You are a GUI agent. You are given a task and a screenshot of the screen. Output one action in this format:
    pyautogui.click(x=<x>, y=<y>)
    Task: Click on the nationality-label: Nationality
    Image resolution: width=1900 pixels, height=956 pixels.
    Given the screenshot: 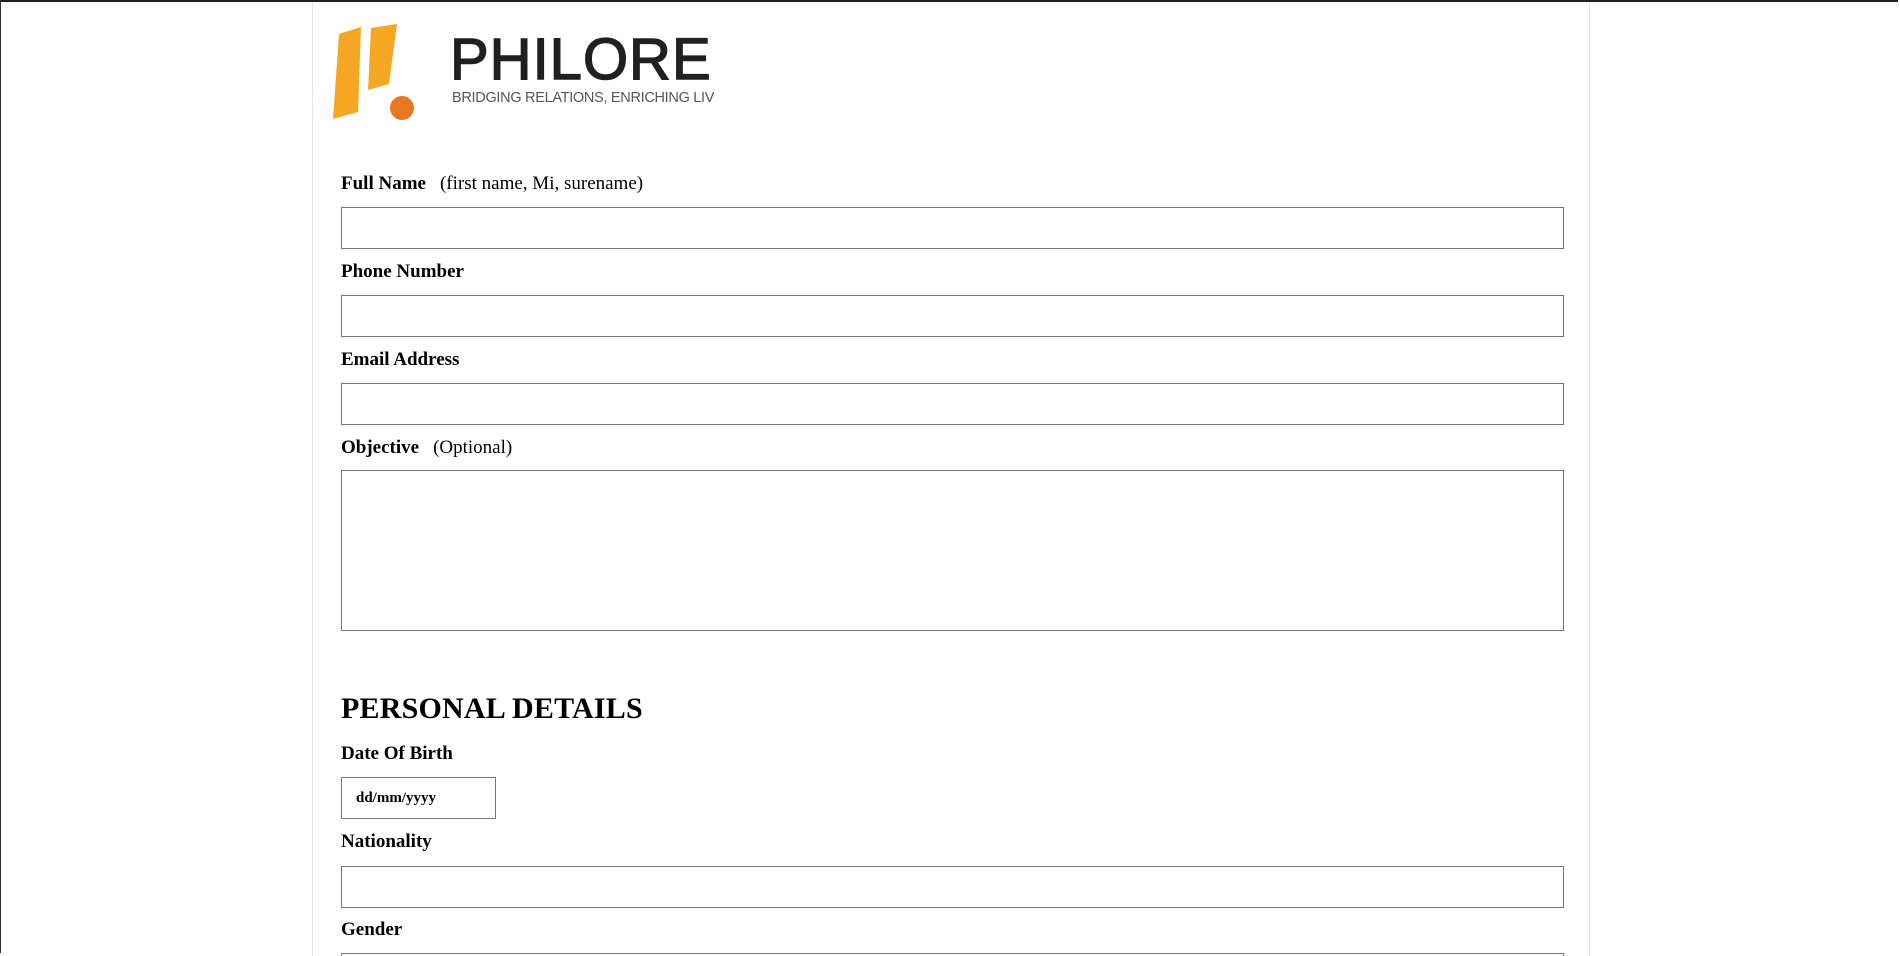 What is the action you would take?
    pyautogui.click(x=386, y=842)
    